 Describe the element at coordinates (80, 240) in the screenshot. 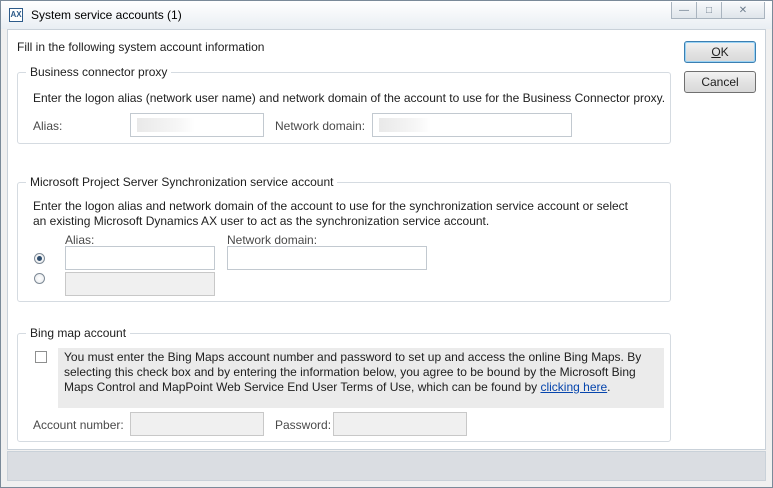

I see `sync-alias-label: Alias:` at that location.